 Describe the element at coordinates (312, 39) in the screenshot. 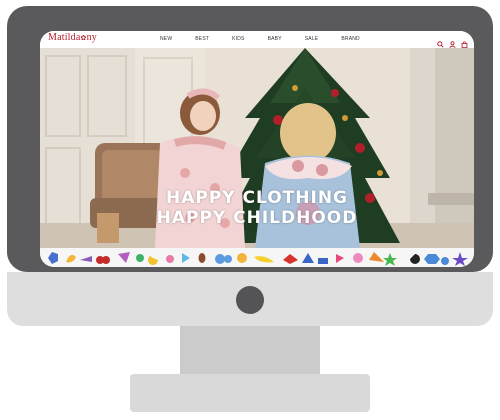

I see `nav-item-sale: SALE` at that location.